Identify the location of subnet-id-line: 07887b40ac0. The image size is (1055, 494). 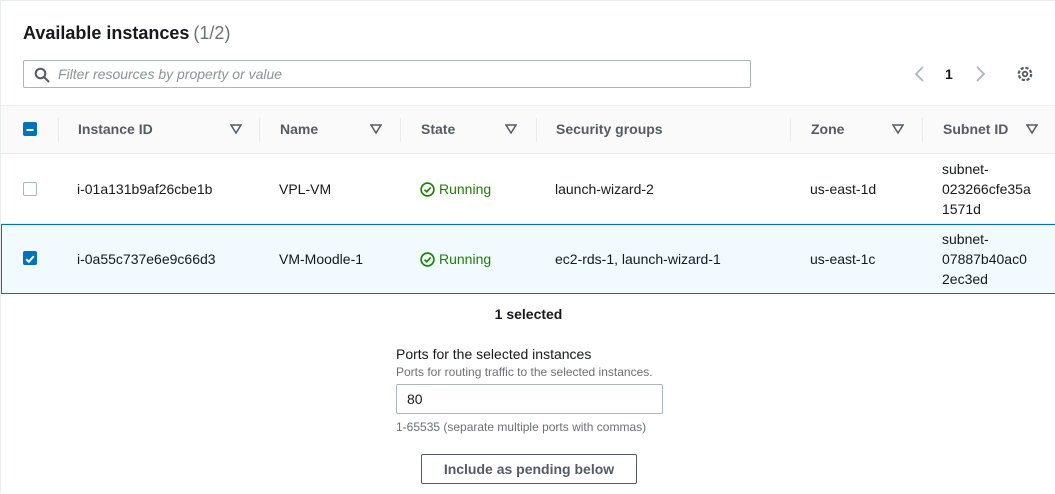
(984, 259).